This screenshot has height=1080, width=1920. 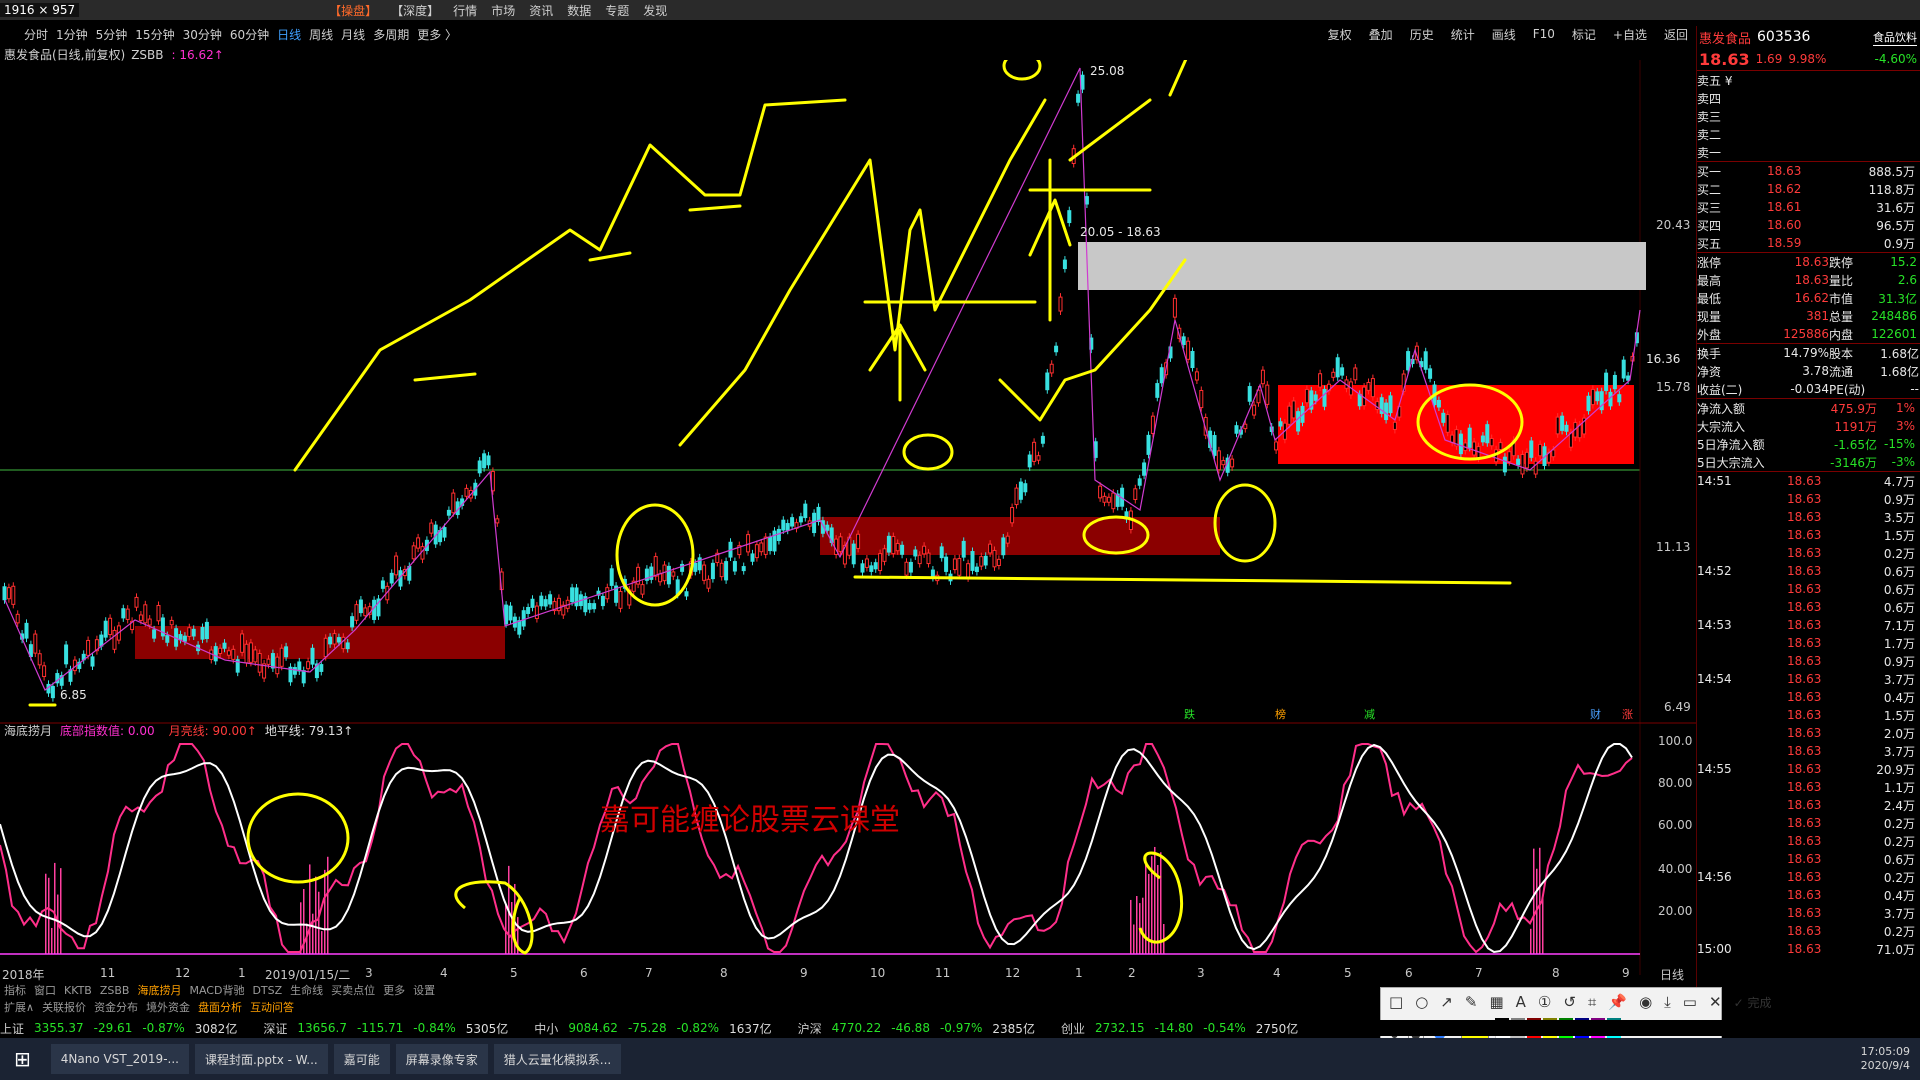 What do you see at coordinates (1340, 34) in the screenshot?
I see `tool-fuquan: 复权` at bounding box center [1340, 34].